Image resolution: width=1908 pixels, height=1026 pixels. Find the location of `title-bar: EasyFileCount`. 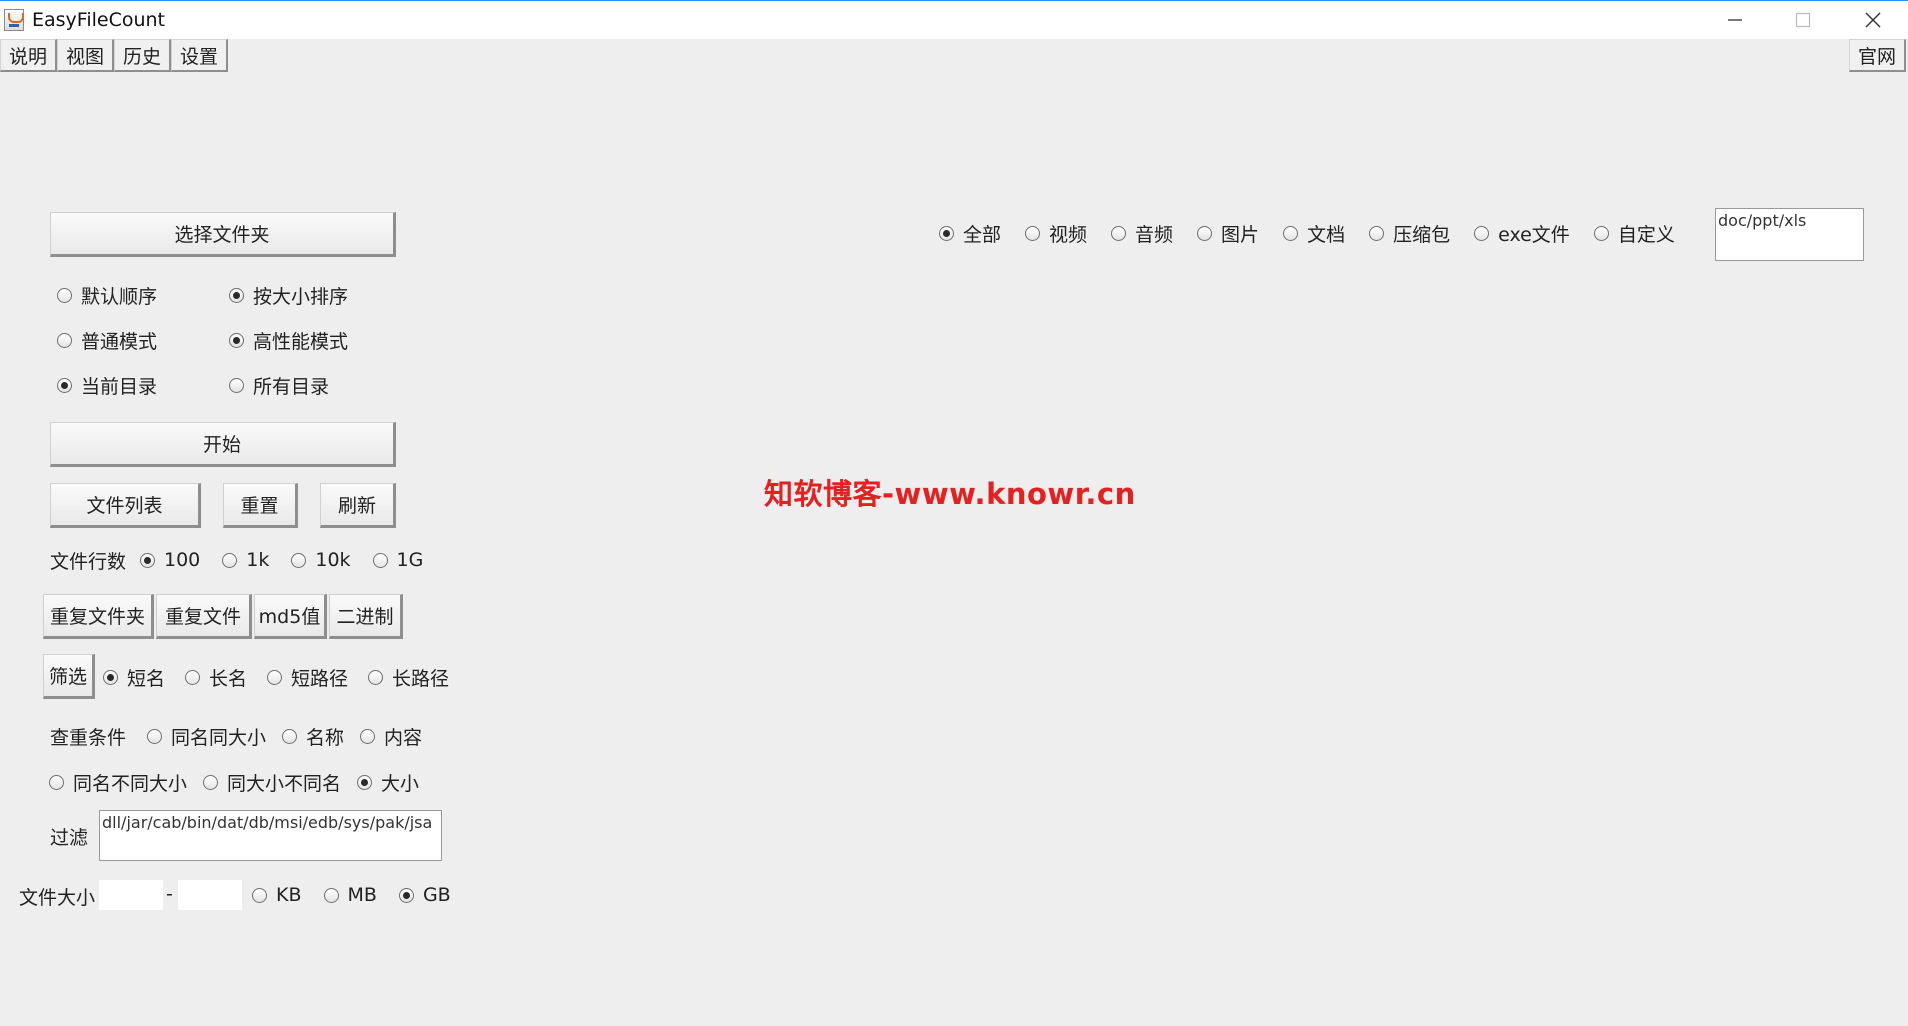

title-bar: EasyFileCount is located at coordinates (954, 20).